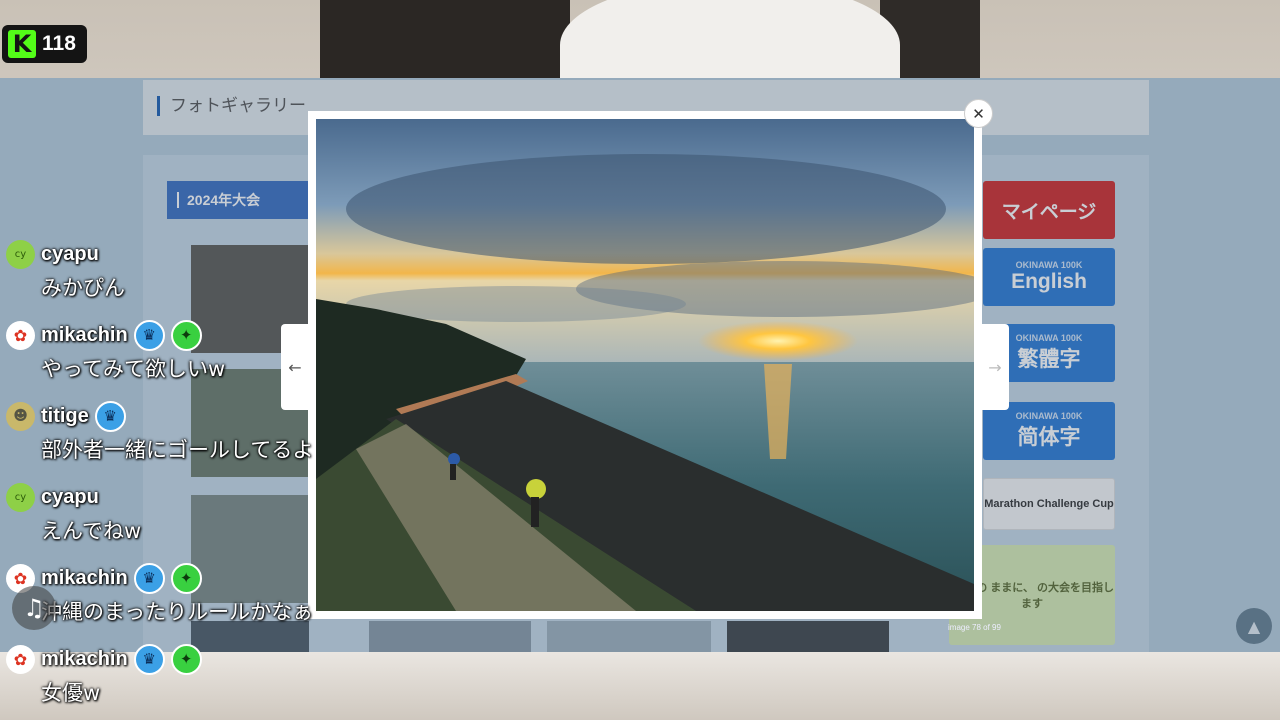  I want to click on kick-logo-icon: K, so click(22, 44).